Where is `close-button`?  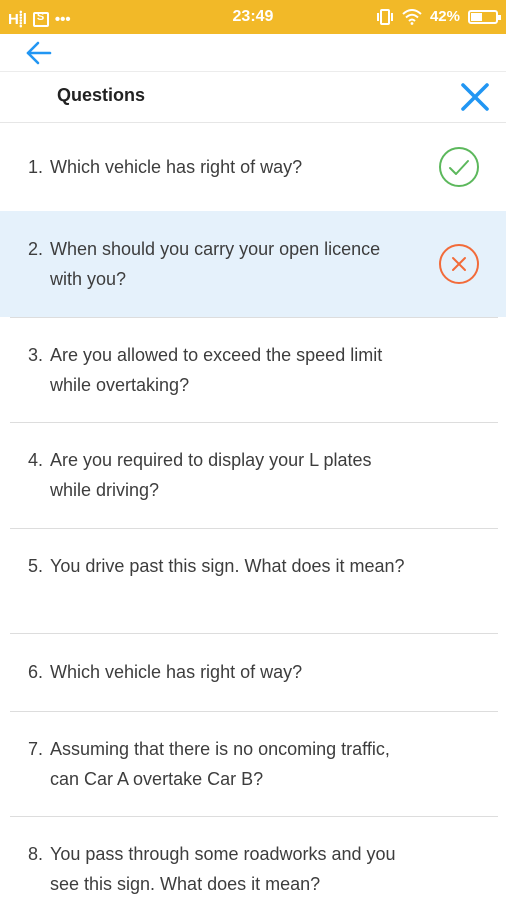 close-button is located at coordinates (475, 97).